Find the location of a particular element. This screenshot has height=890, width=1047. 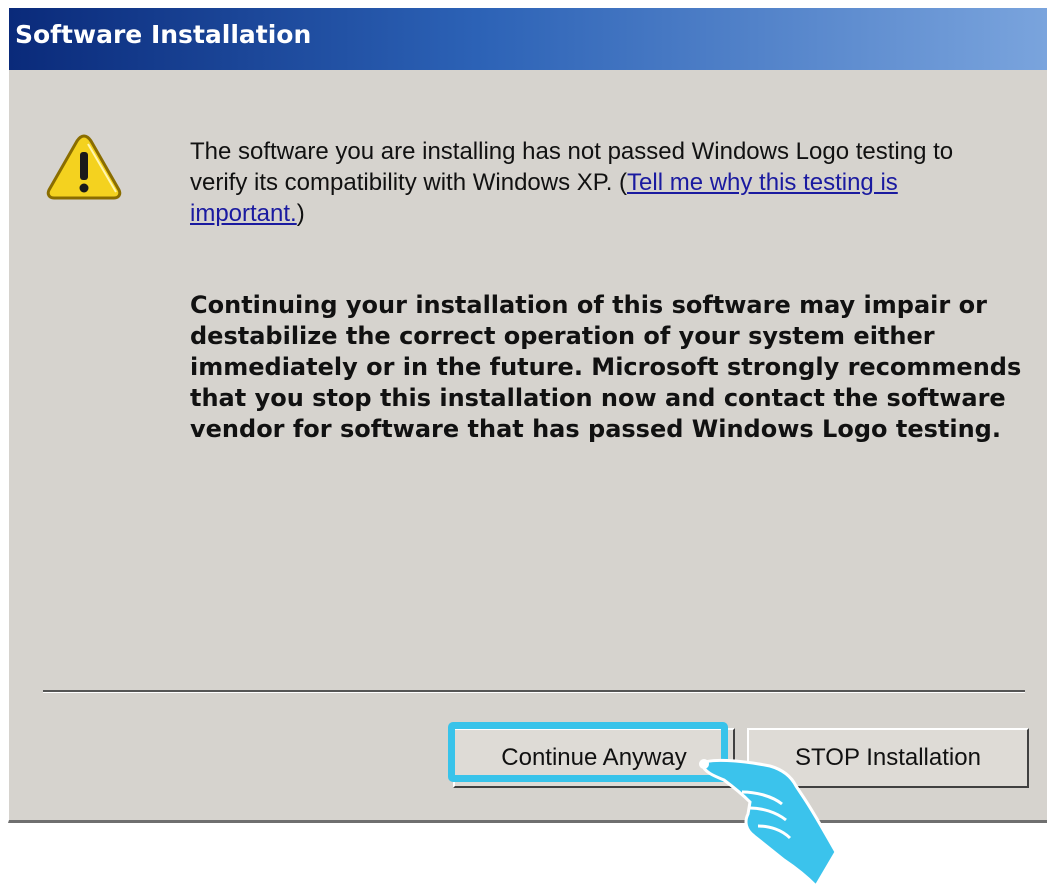

dialog-title: Software Installation is located at coordinates (163, 34).